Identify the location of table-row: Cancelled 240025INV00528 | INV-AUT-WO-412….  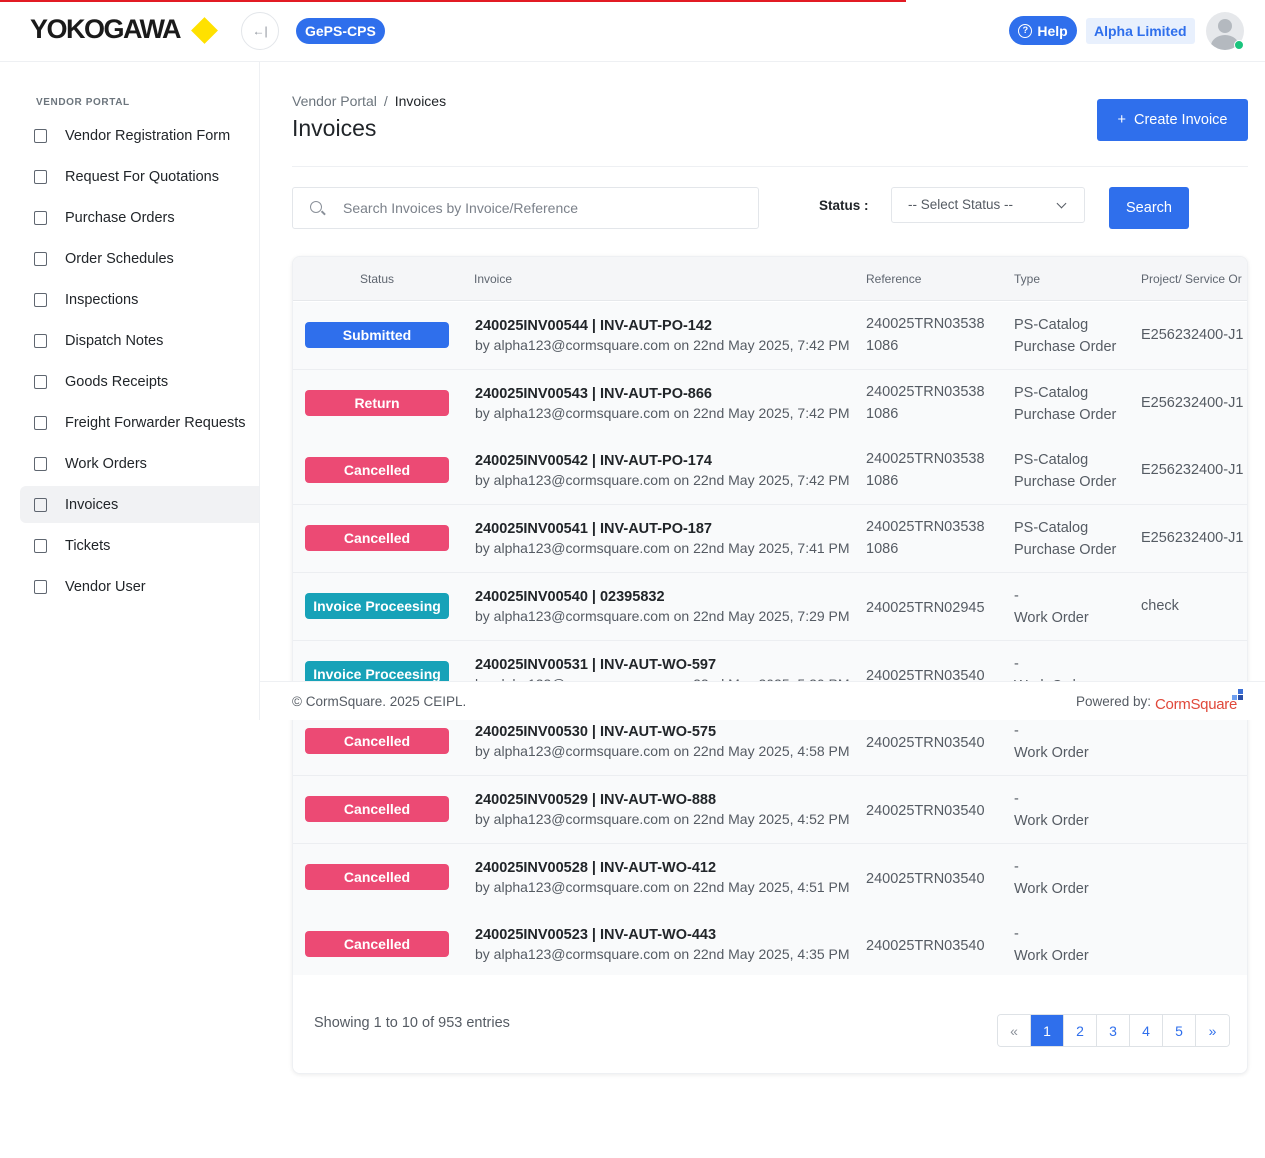
(770, 878).